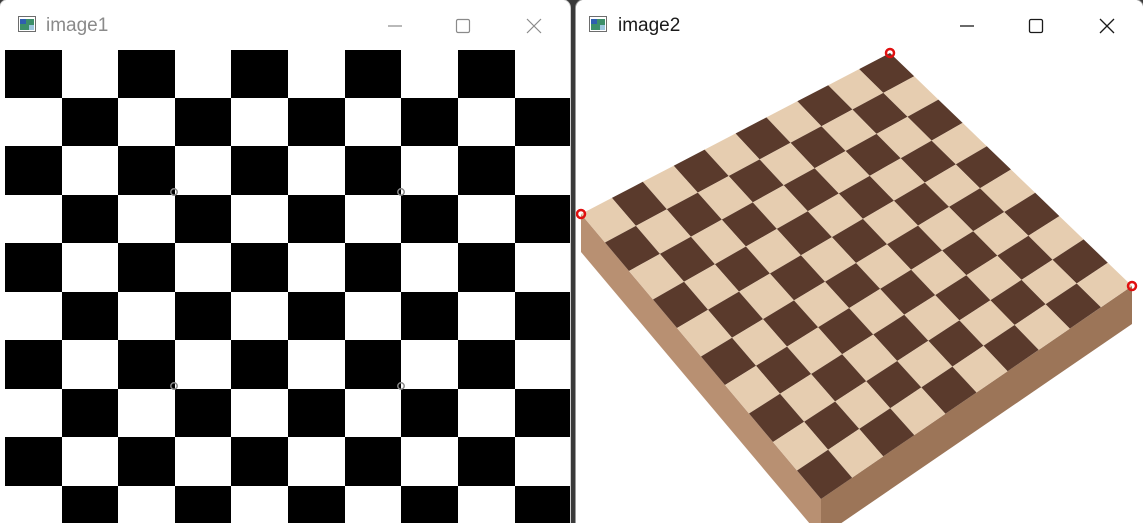 This screenshot has width=1143, height=523. I want to click on window-title: image2, so click(649, 25).